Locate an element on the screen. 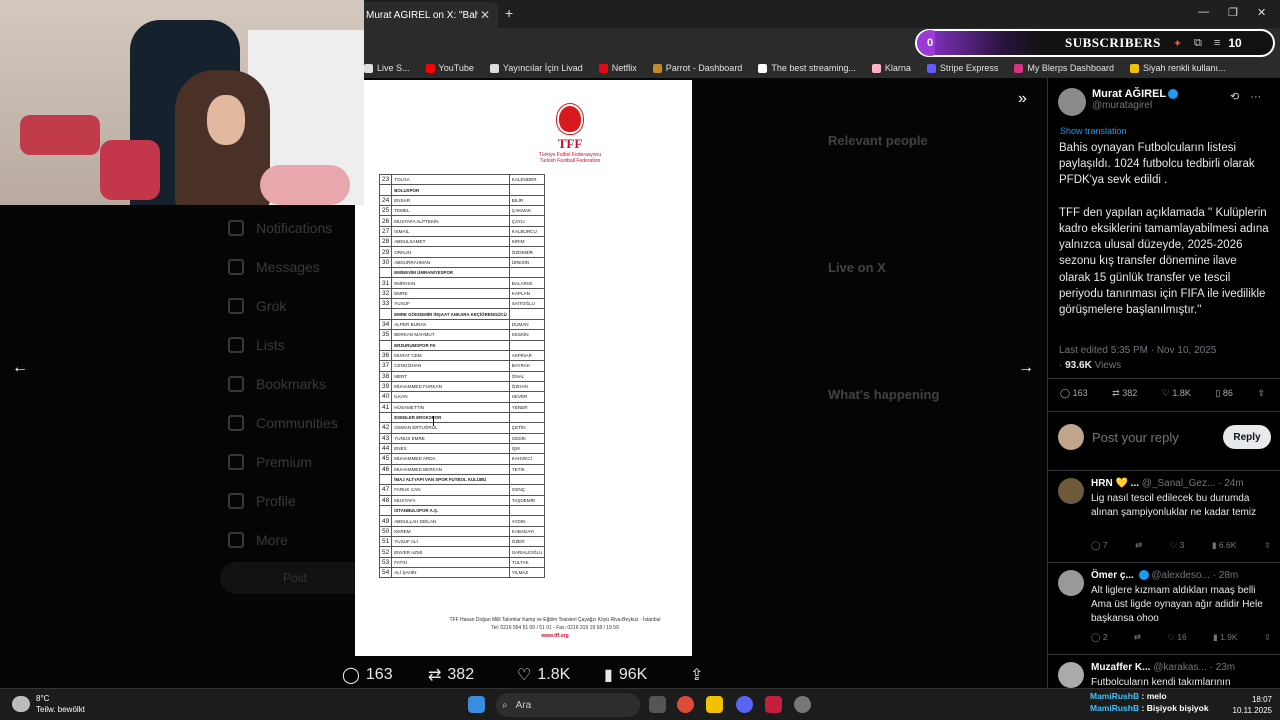  reply-reply-count: ◯ 7 is located at coordinates (1099, 545).